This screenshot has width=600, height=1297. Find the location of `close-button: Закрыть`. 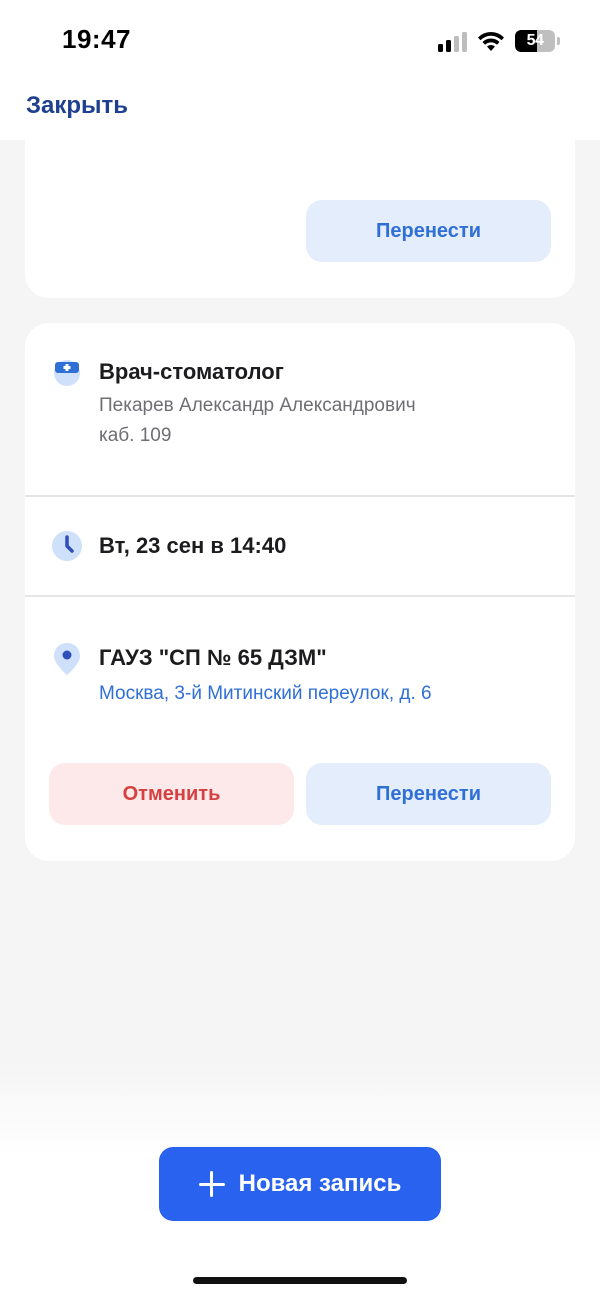

close-button: Закрыть is located at coordinates (77, 106).